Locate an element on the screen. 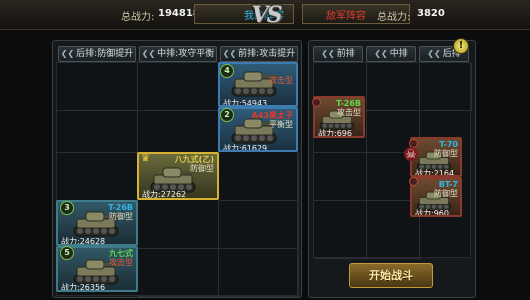  tab-enemy-front-label: 前排 is located at coordinates (345, 54).